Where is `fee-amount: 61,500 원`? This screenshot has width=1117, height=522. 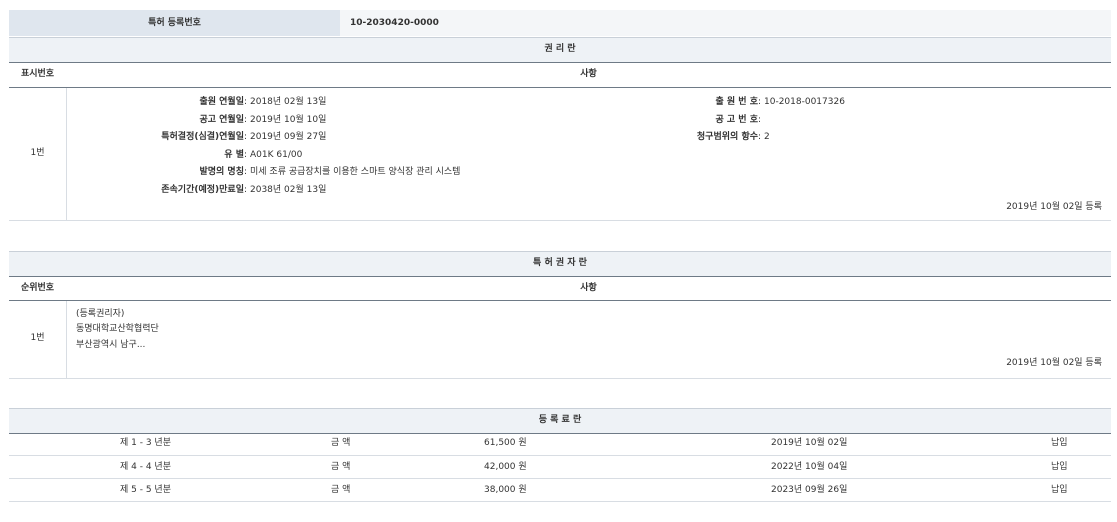
fee-amount: 61,500 원 is located at coordinates (505, 443).